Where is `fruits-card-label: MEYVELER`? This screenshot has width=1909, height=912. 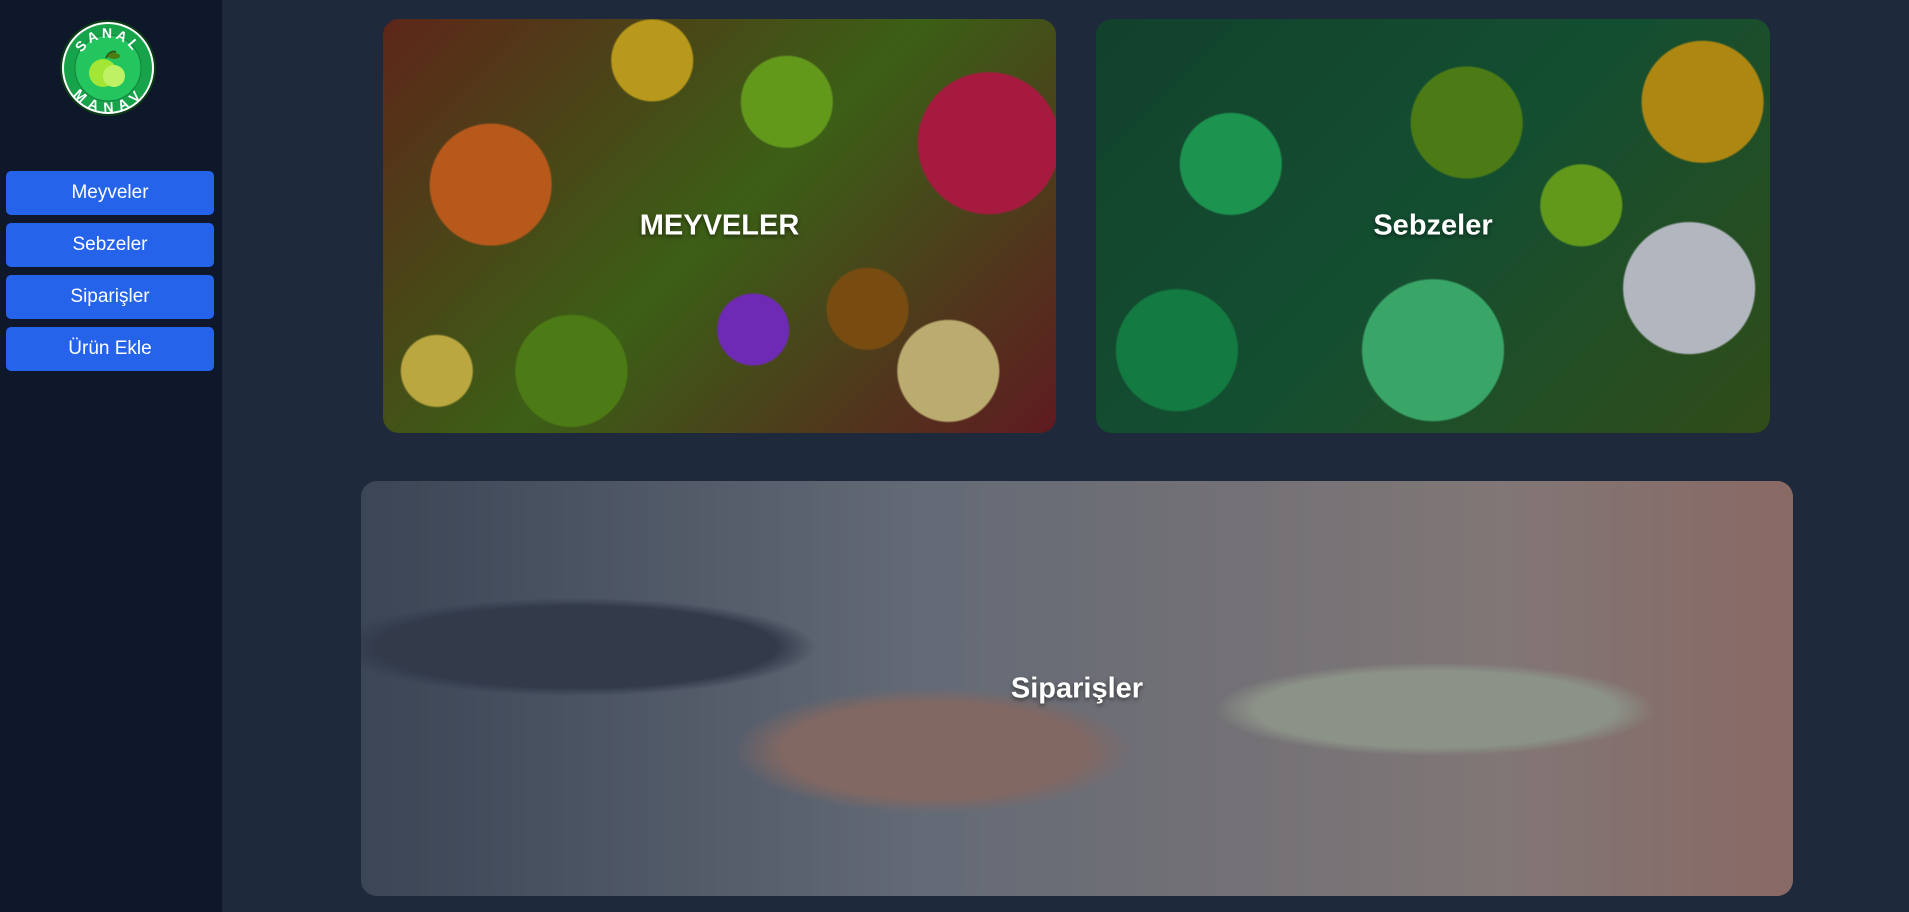
fruits-card-label: MEYVELER is located at coordinates (719, 225).